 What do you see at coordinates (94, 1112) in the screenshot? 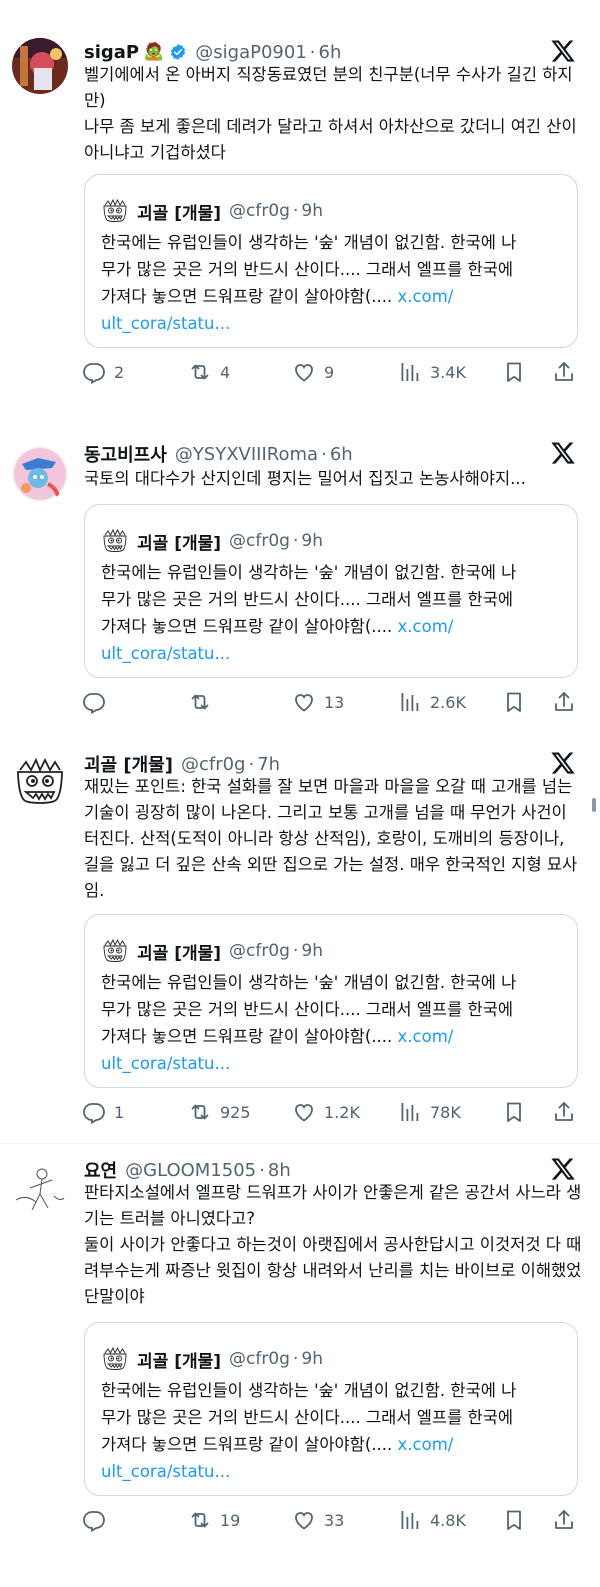
I see `reply-icon` at bounding box center [94, 1112].